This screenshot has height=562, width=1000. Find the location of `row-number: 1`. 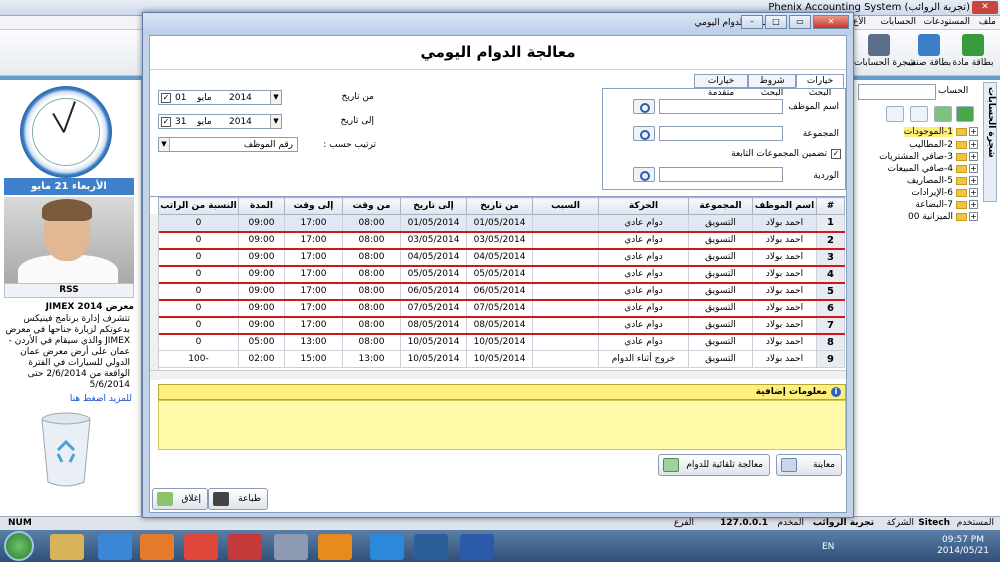

row-number: 1 is located at coordinates (830, 223).